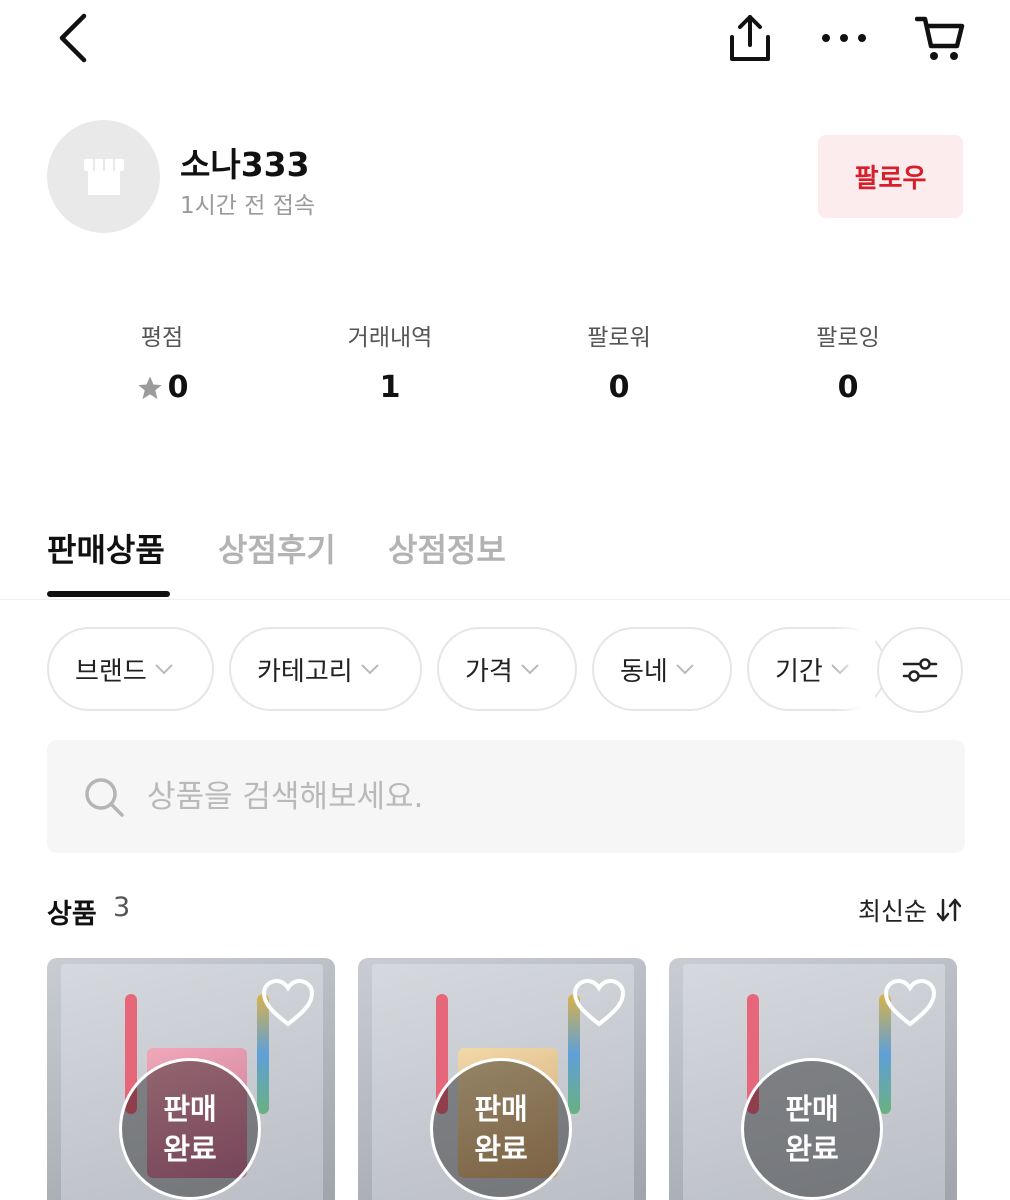  What do you see at coordinates (890, 176) in the screenshot?
I see `follow-button: 팔로우` at bounding box center [890, 176].